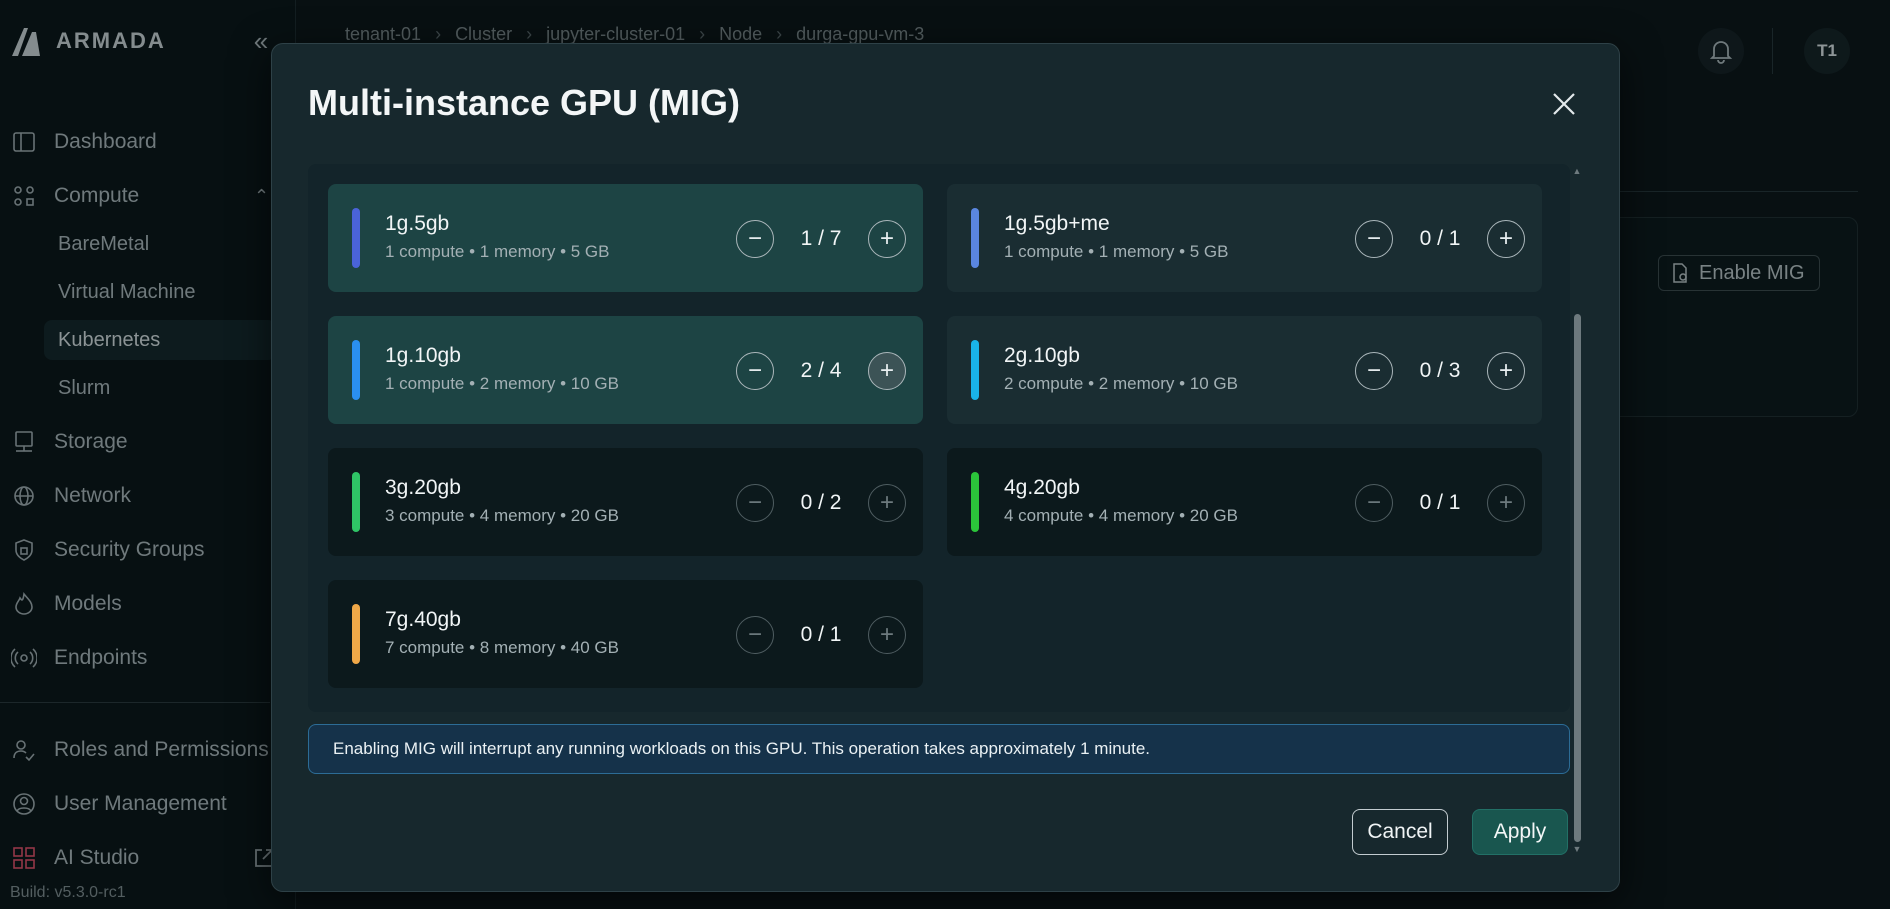 The image size is (1890, 909). I want to click on quantity-stepper: − 2 / 4 +, so click(821, 371).